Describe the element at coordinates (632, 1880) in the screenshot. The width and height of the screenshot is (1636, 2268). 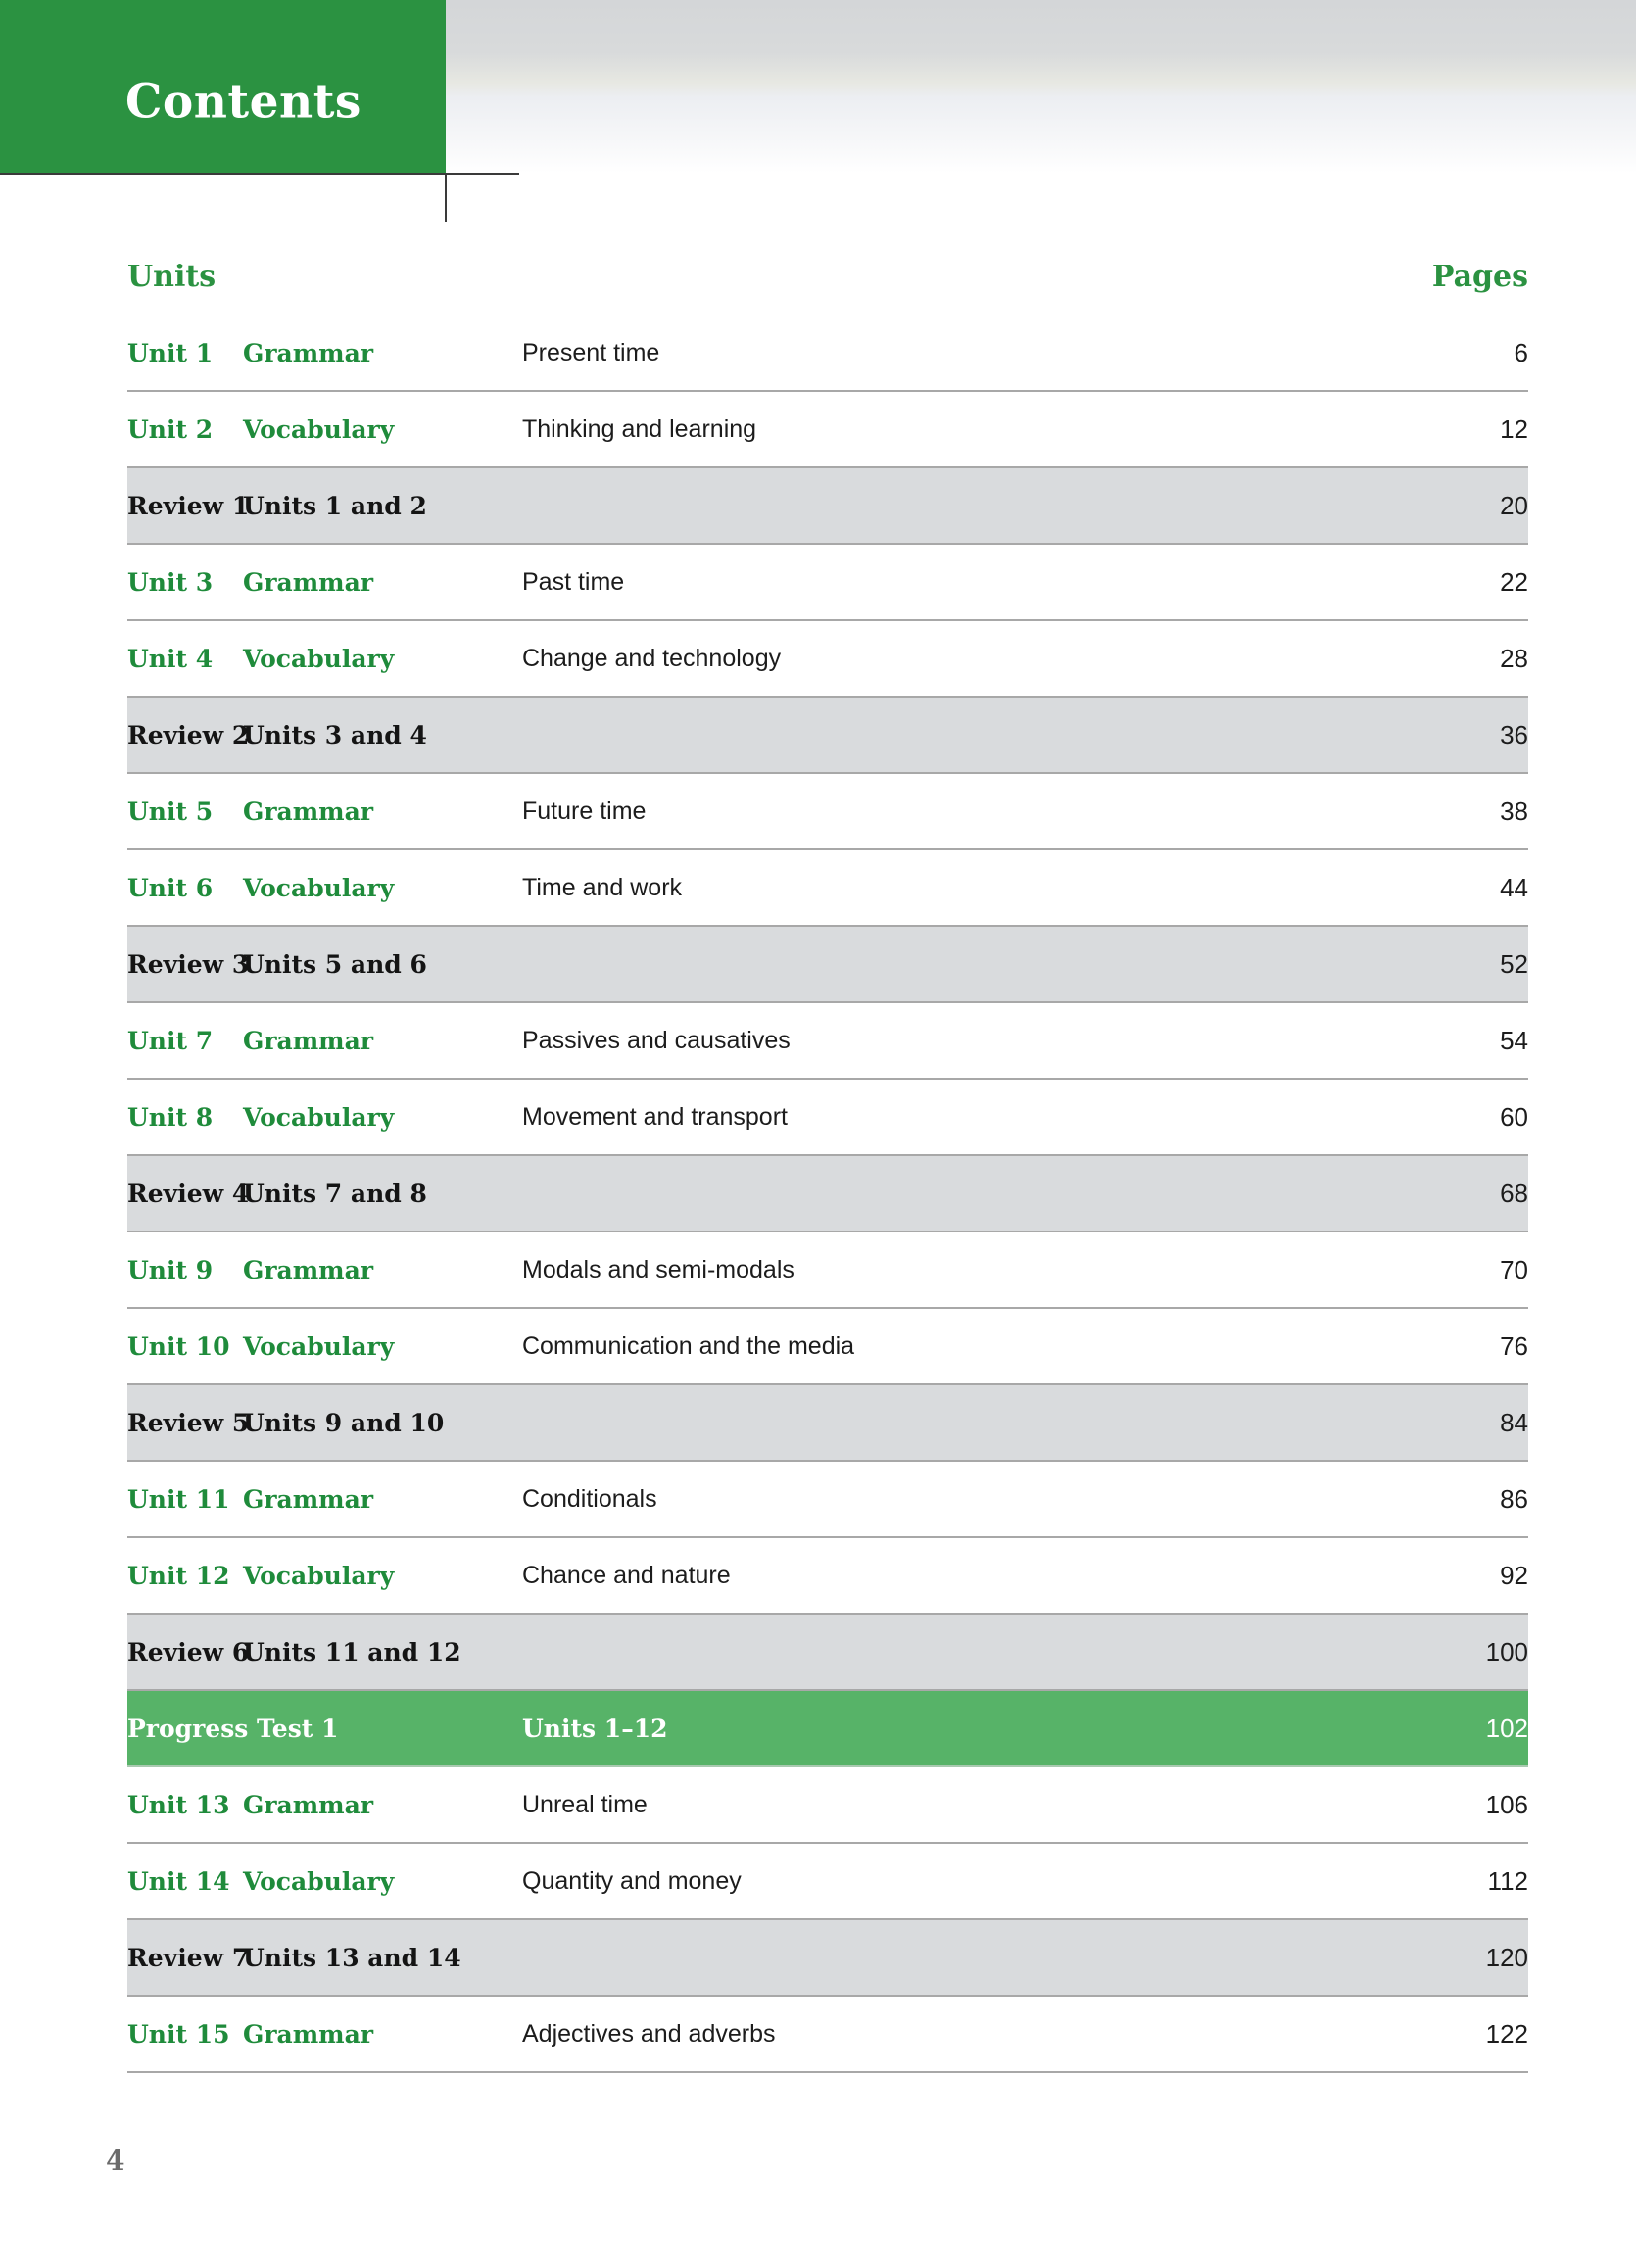
I see `row-description: Quantity and money` at that location.